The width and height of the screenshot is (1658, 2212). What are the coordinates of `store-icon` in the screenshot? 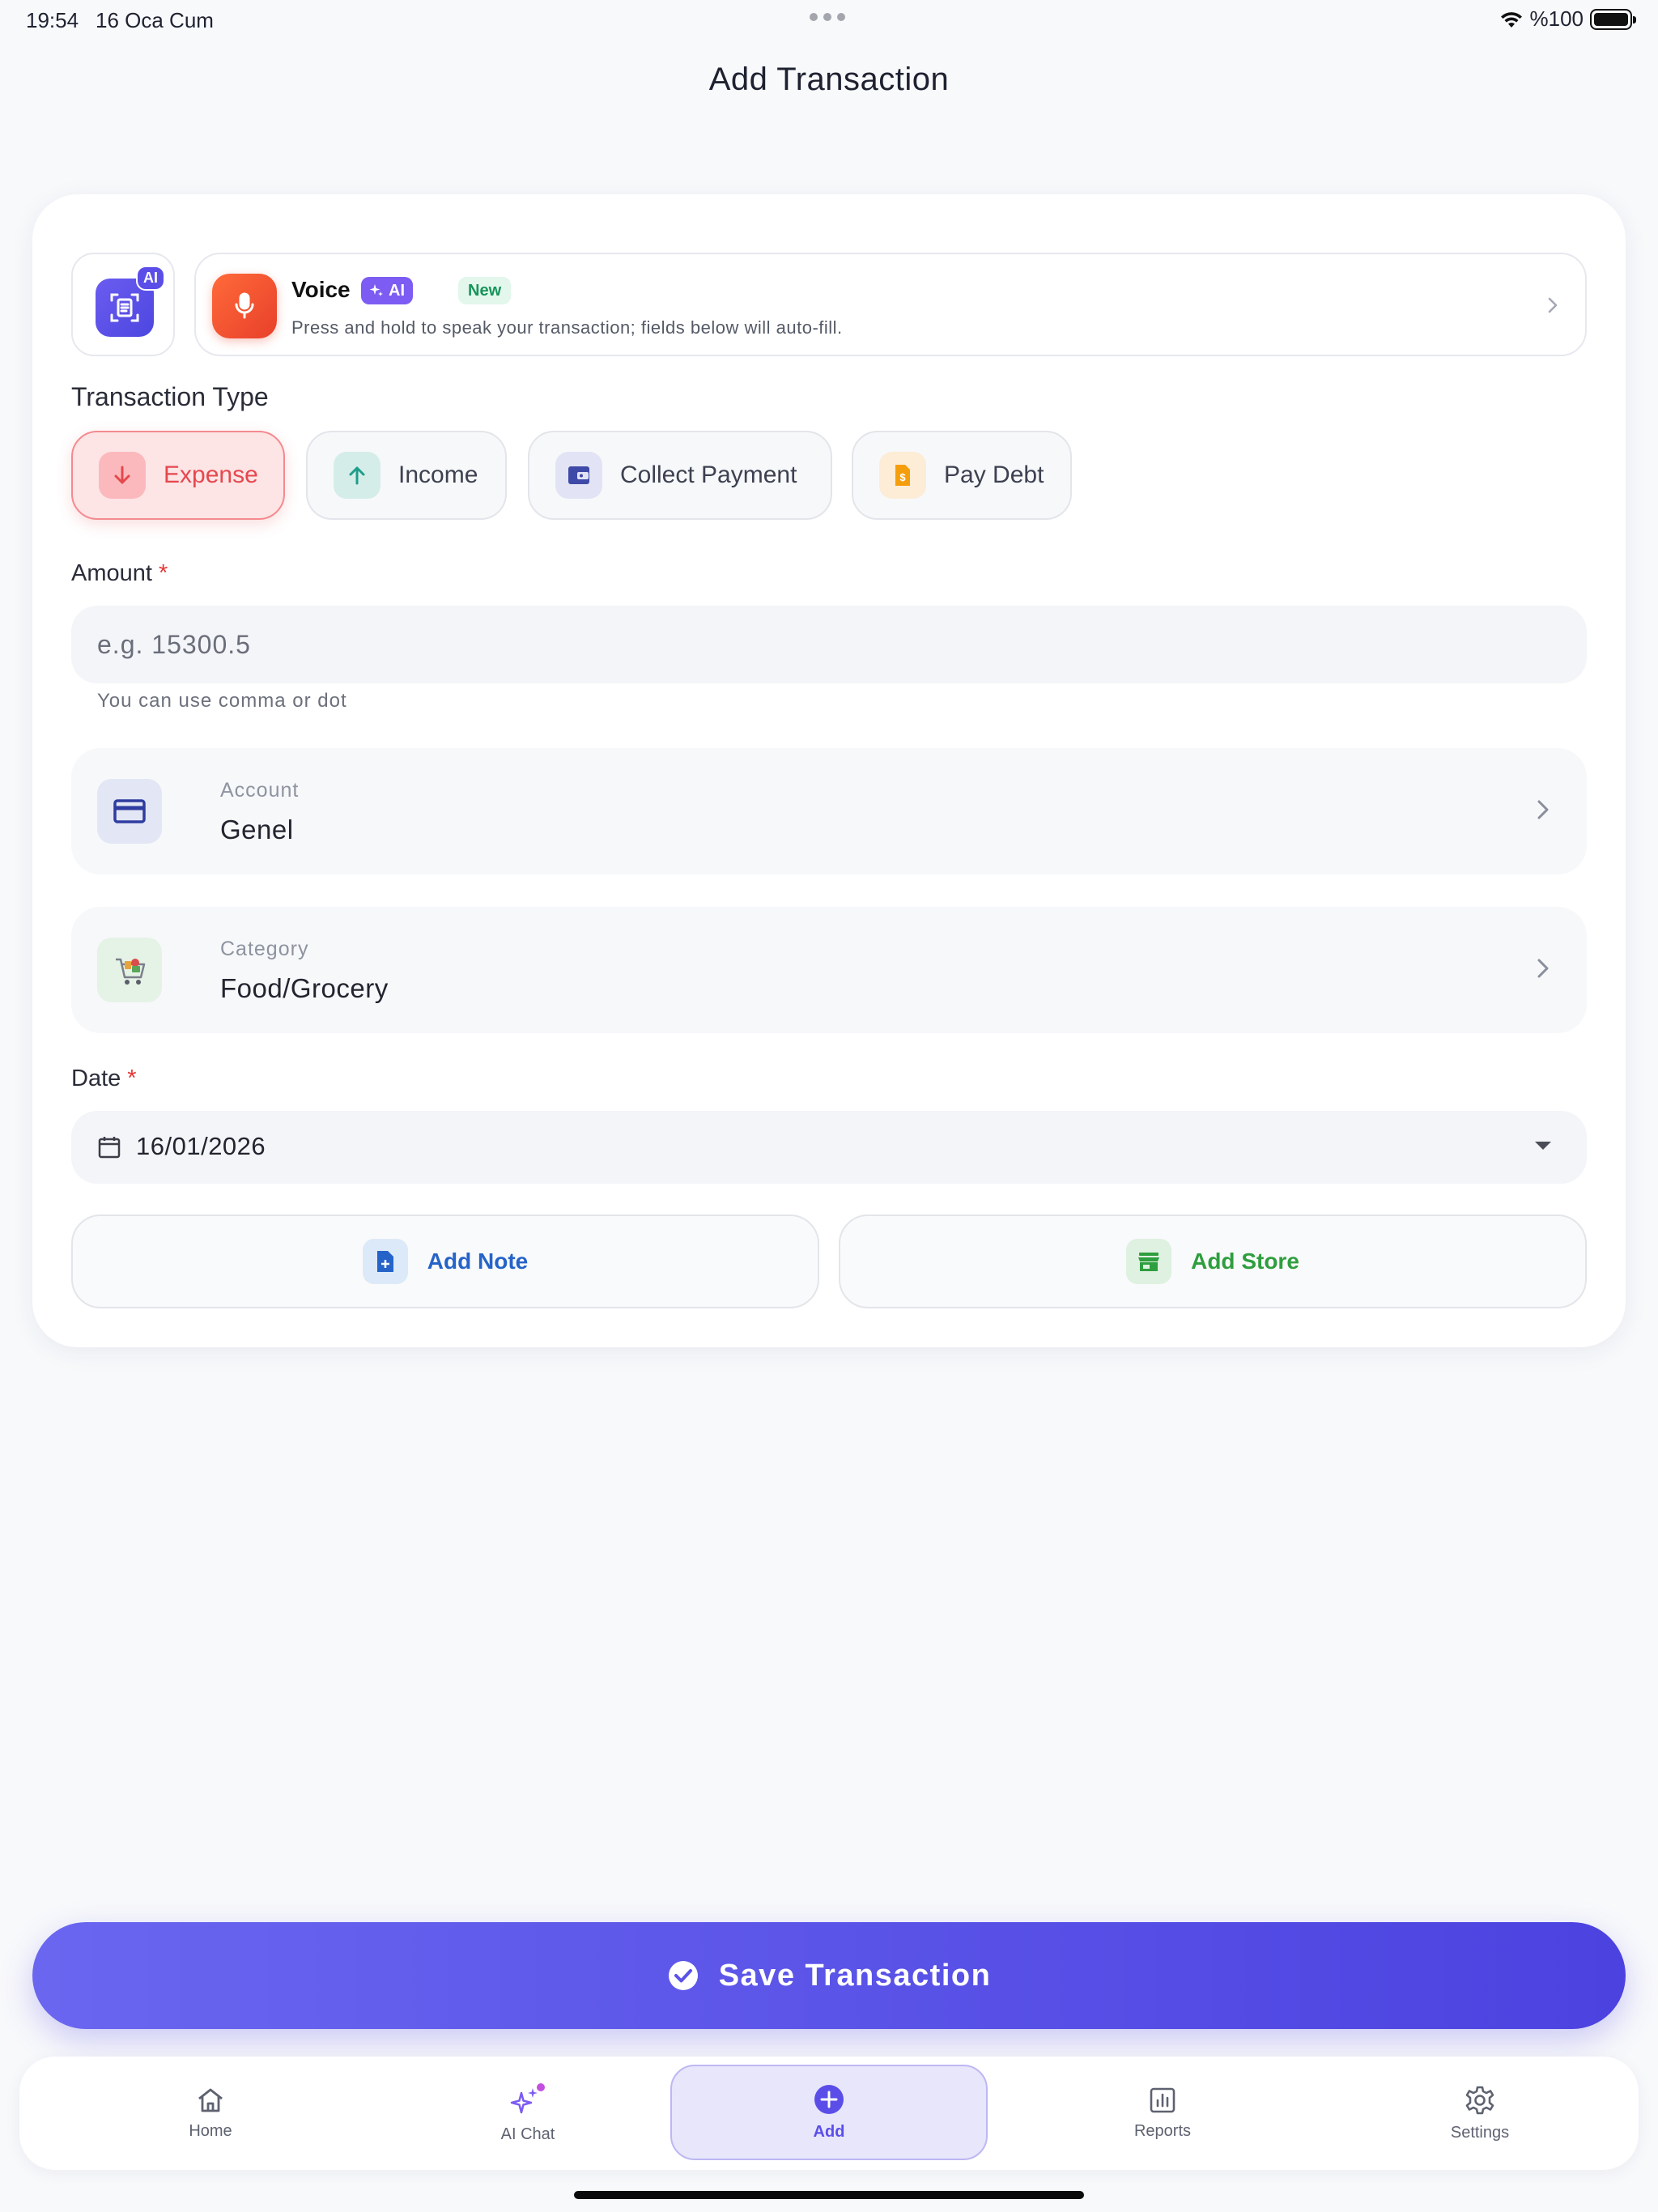 It's located at (1149, 1262).